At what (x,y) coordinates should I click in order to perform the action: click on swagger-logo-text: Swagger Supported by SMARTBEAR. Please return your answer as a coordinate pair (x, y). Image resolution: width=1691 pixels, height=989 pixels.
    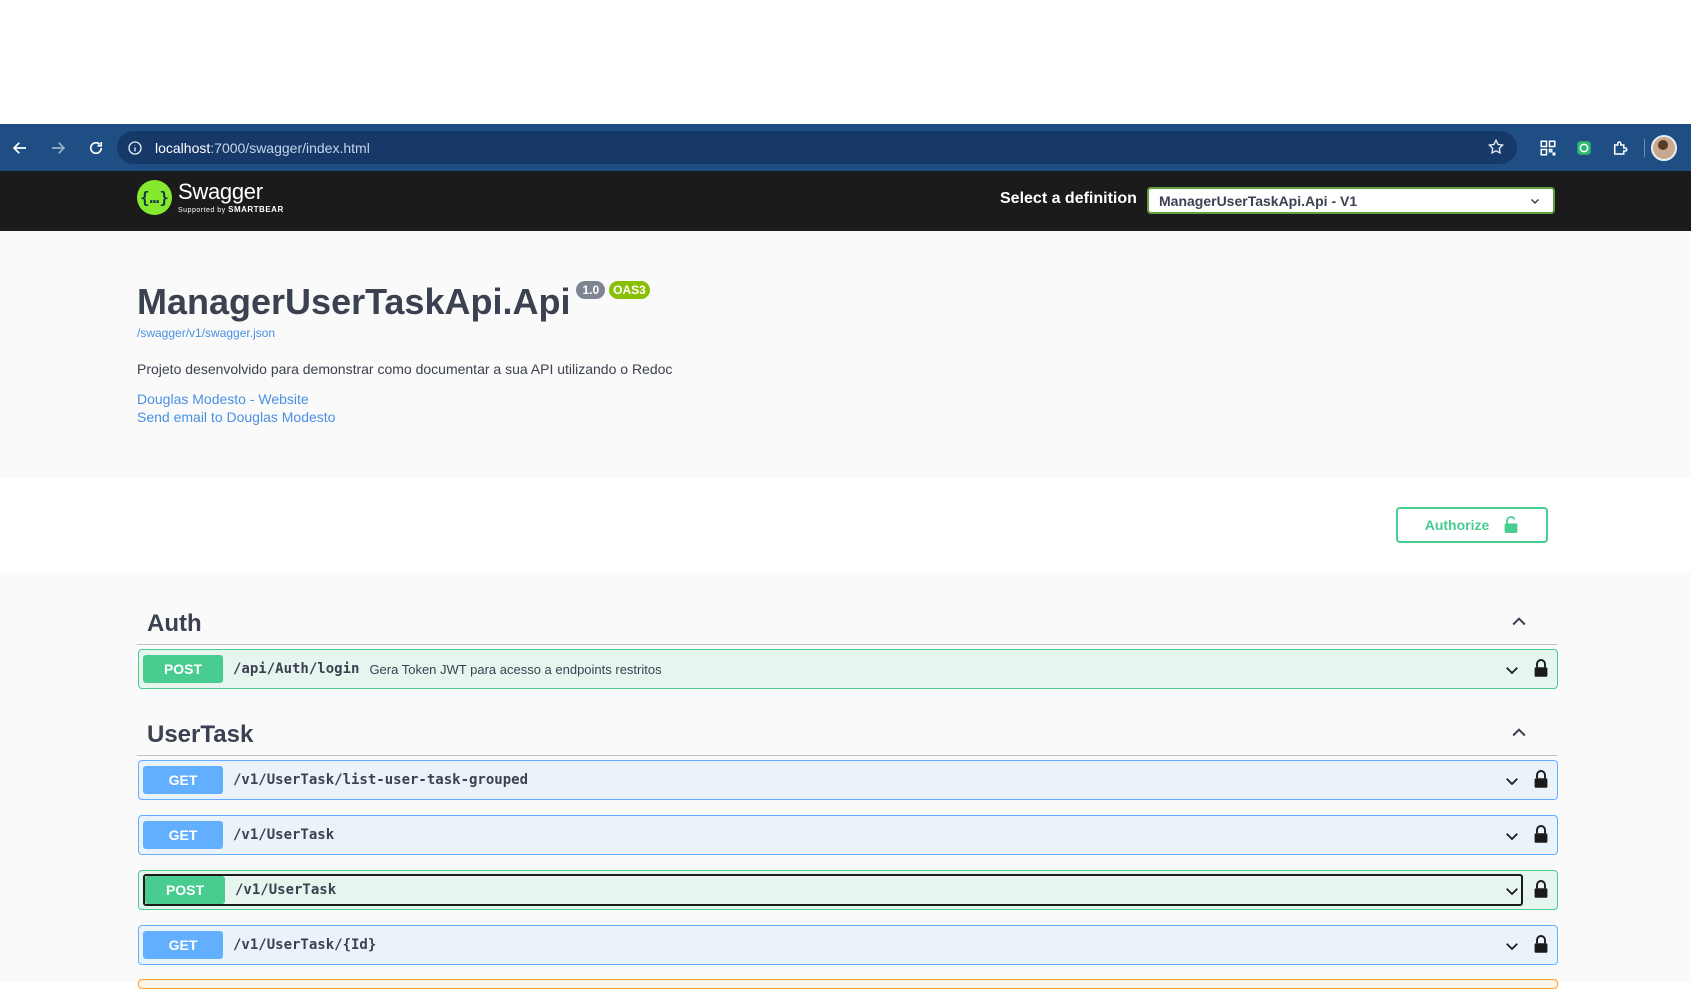
    Looking at the image, I should click on (231, 197).